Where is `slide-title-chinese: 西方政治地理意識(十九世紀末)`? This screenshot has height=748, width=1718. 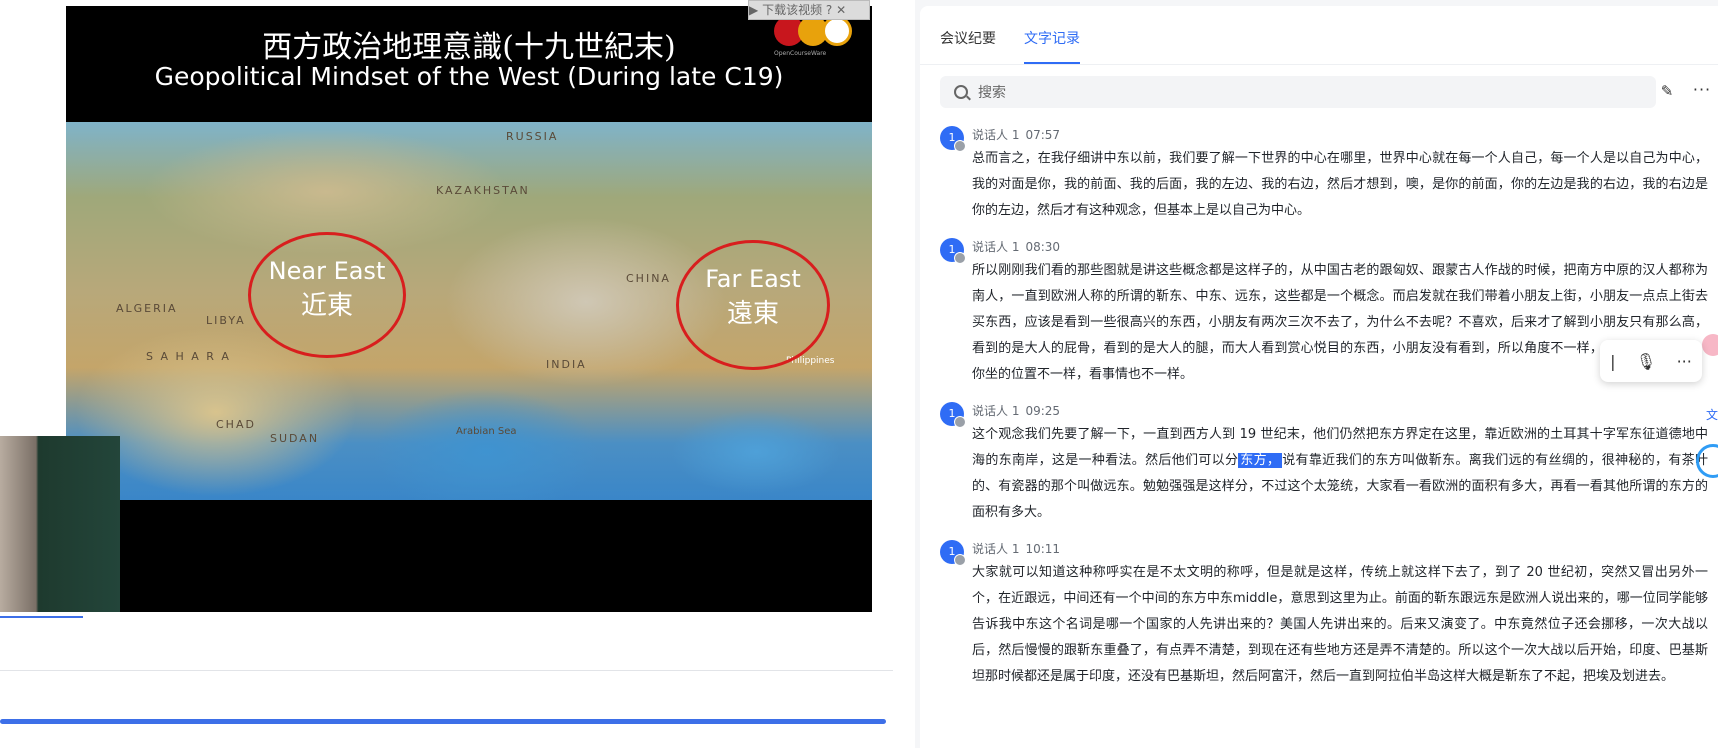 slide-title-chinese: 西方政治地理意識(十九世紀末) is located at coordinates (469, 47).